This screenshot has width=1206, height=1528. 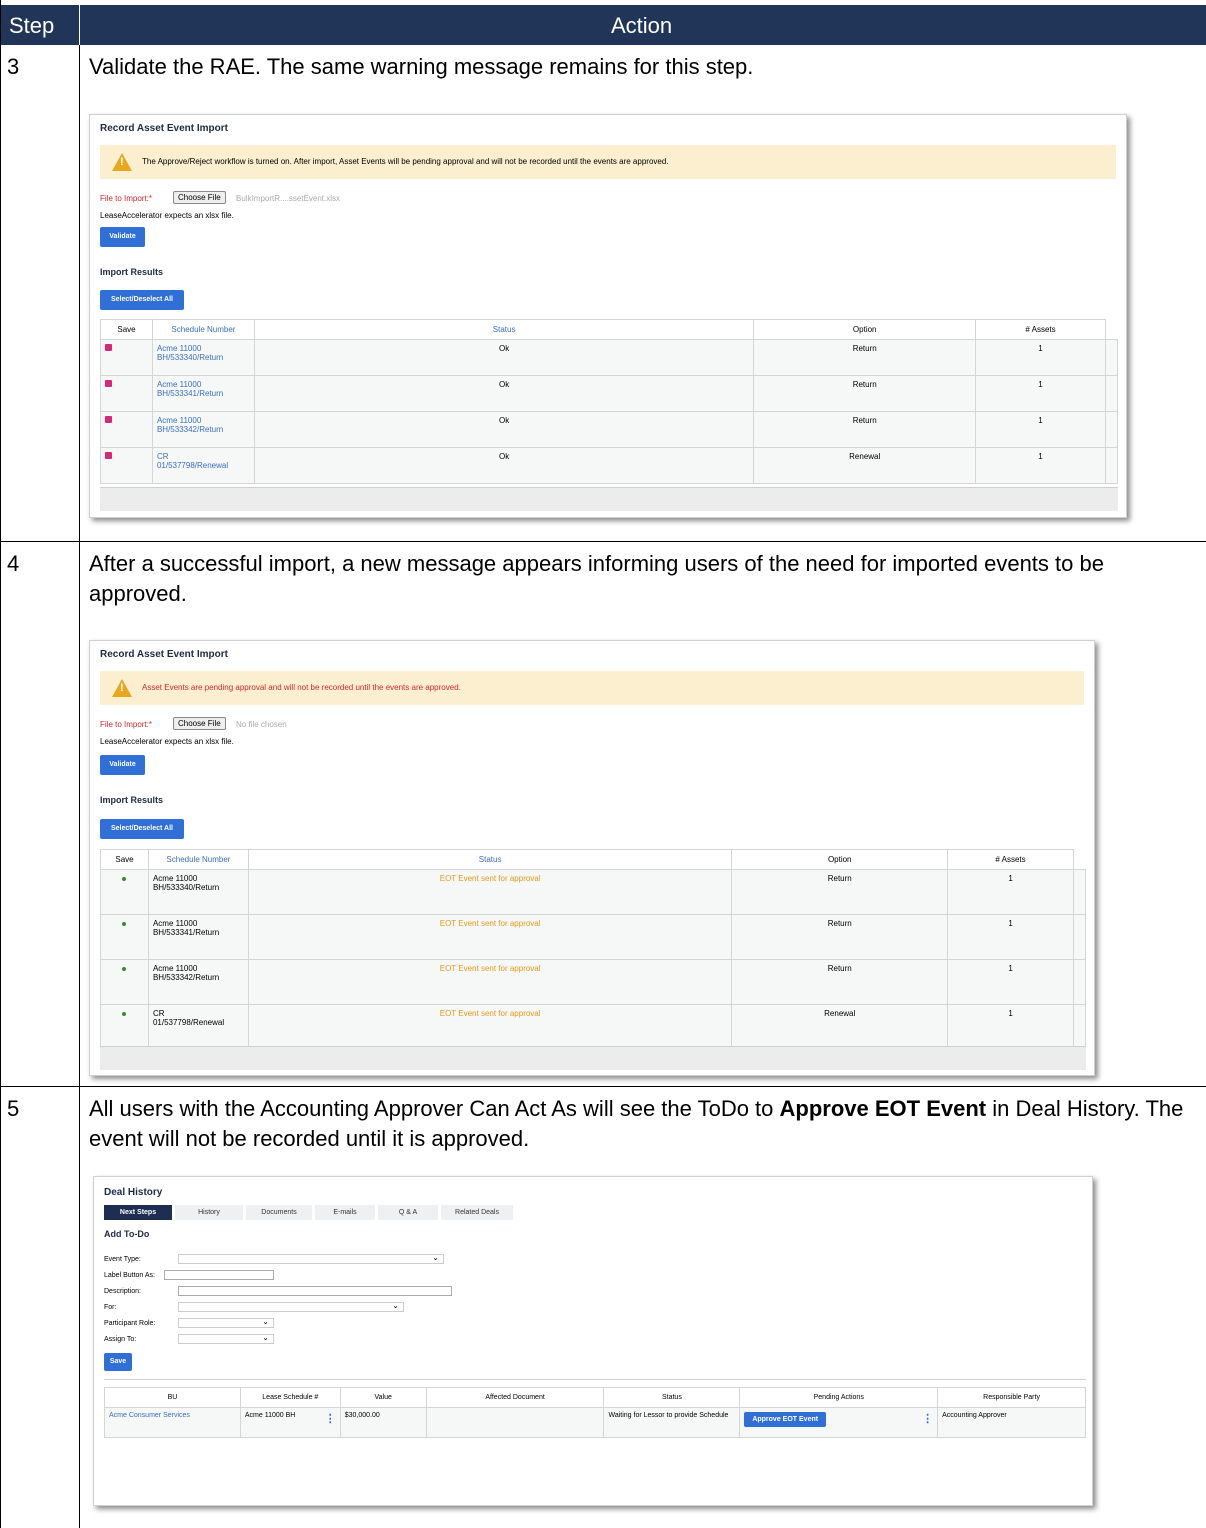 I want to click on col-affected-document: Affected Document, so click(x=515, y=1397).